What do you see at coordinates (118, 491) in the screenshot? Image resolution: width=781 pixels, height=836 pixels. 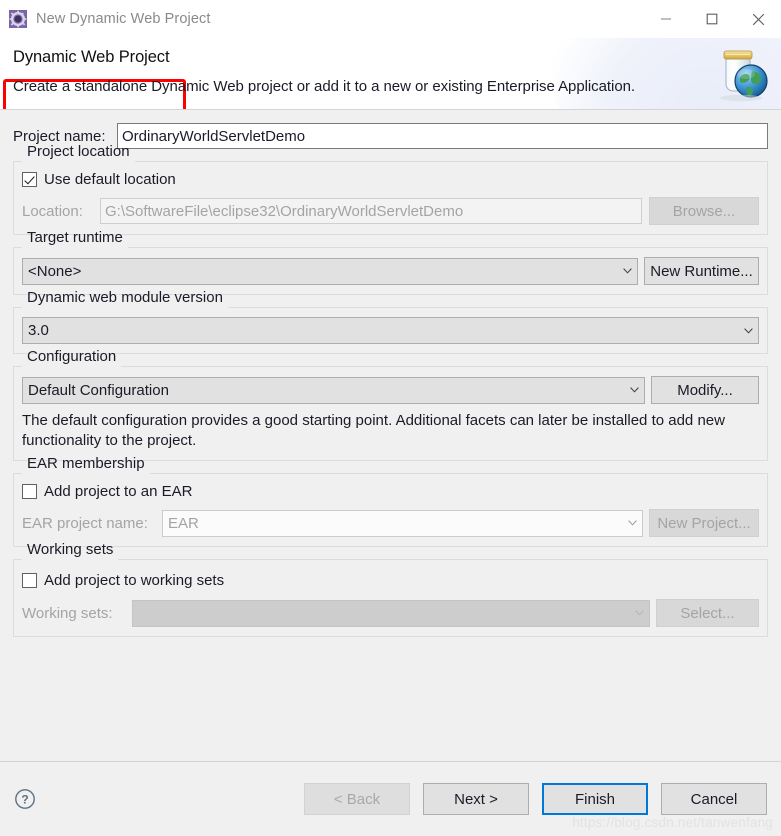 I see `add-project-to-ear-label: Add project to an EAR` at bounding box center [118, 491].